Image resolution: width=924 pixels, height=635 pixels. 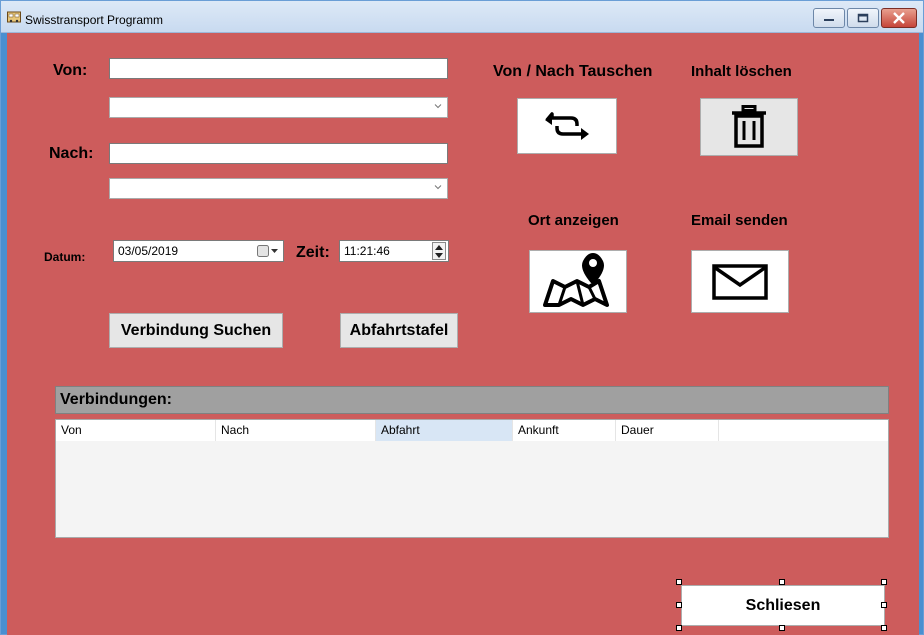 I want to click on close-button: Schliesen, so click(x=783, y=605).